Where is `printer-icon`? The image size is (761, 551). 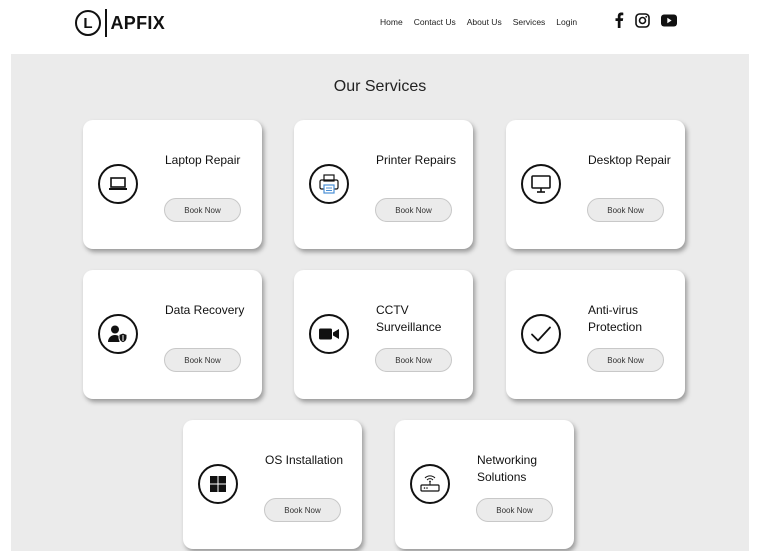 printer-icon is located at coordinates (329, 184).